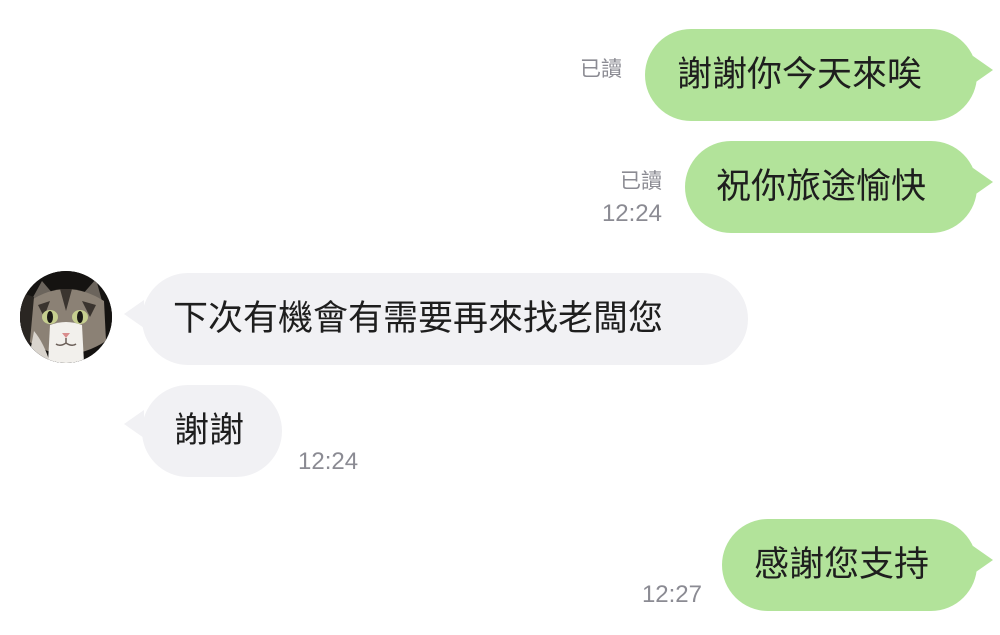  I want to click on message-bubble-outgoing: 感謝您支持, so click(849, 565).